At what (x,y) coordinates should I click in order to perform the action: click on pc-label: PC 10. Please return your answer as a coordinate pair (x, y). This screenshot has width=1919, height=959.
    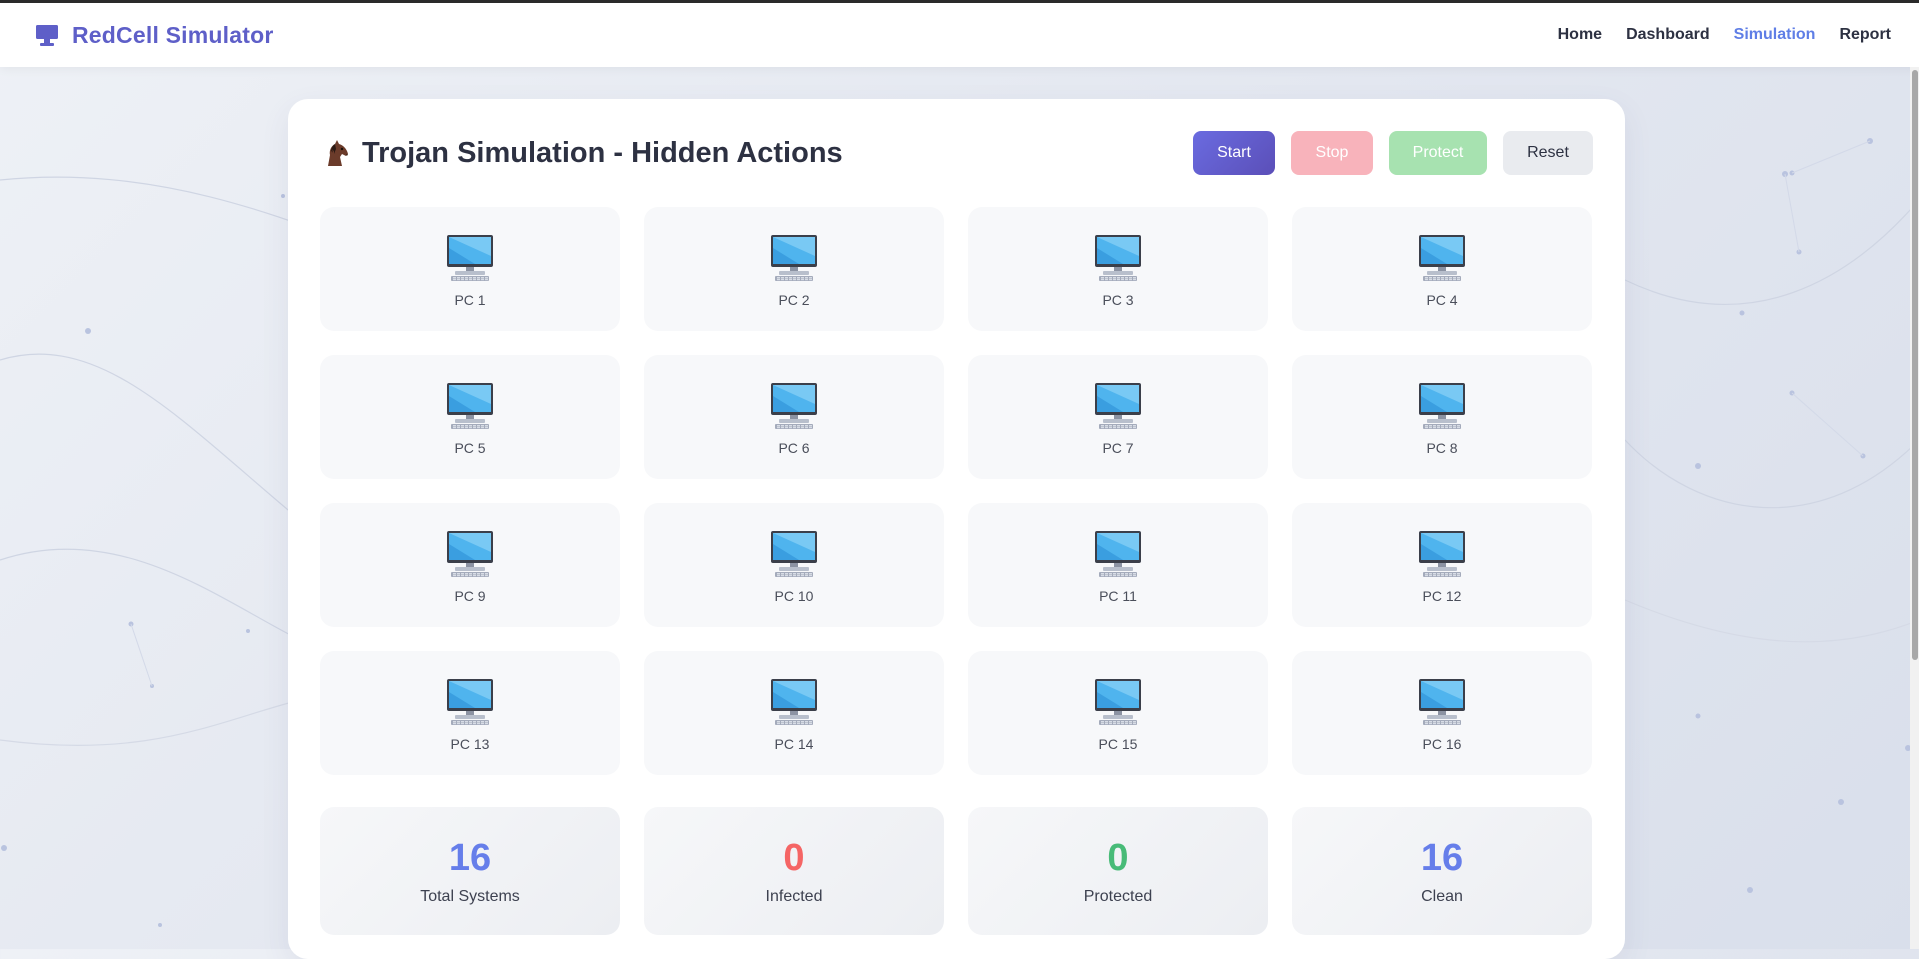
    Looking at the image, I should click on (794, 596).